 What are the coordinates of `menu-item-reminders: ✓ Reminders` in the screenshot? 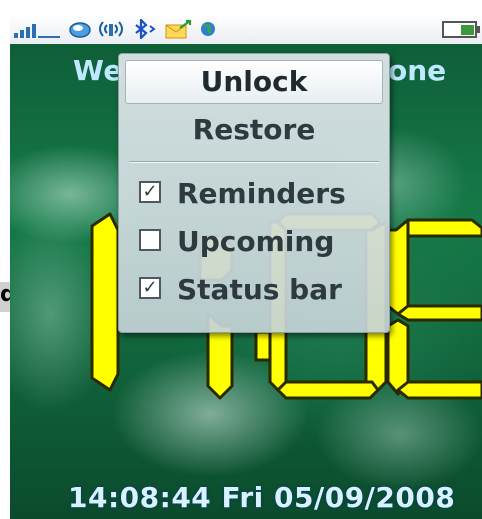 It's located at (254, 194).